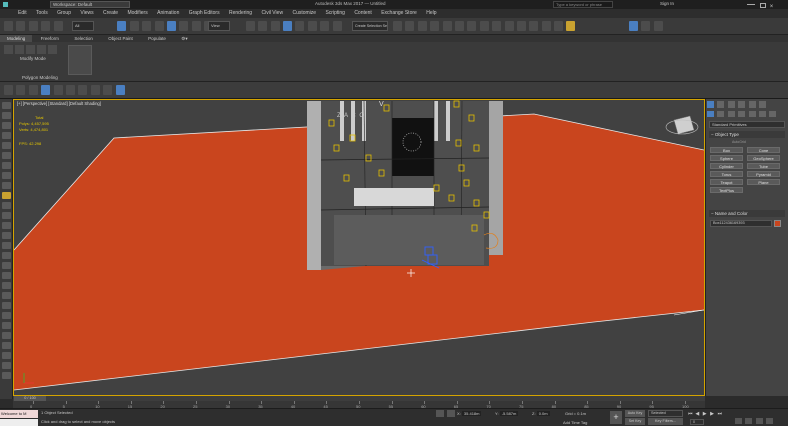 This screenshot has height=426, width=788. Describe the element at coordinates (413, 147) in the screenshot. I see `sign-board` at that location.